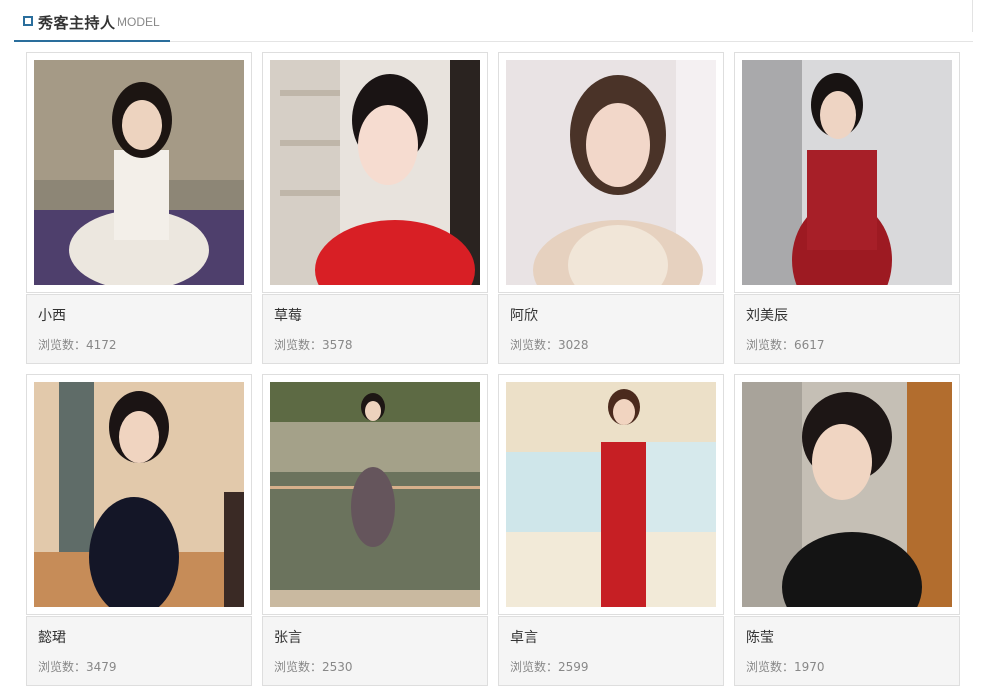 The width and height of the screenshot is (999, 692). I want to click on model-card: 刘美辰 浏览数：6617, so click(847, 208).